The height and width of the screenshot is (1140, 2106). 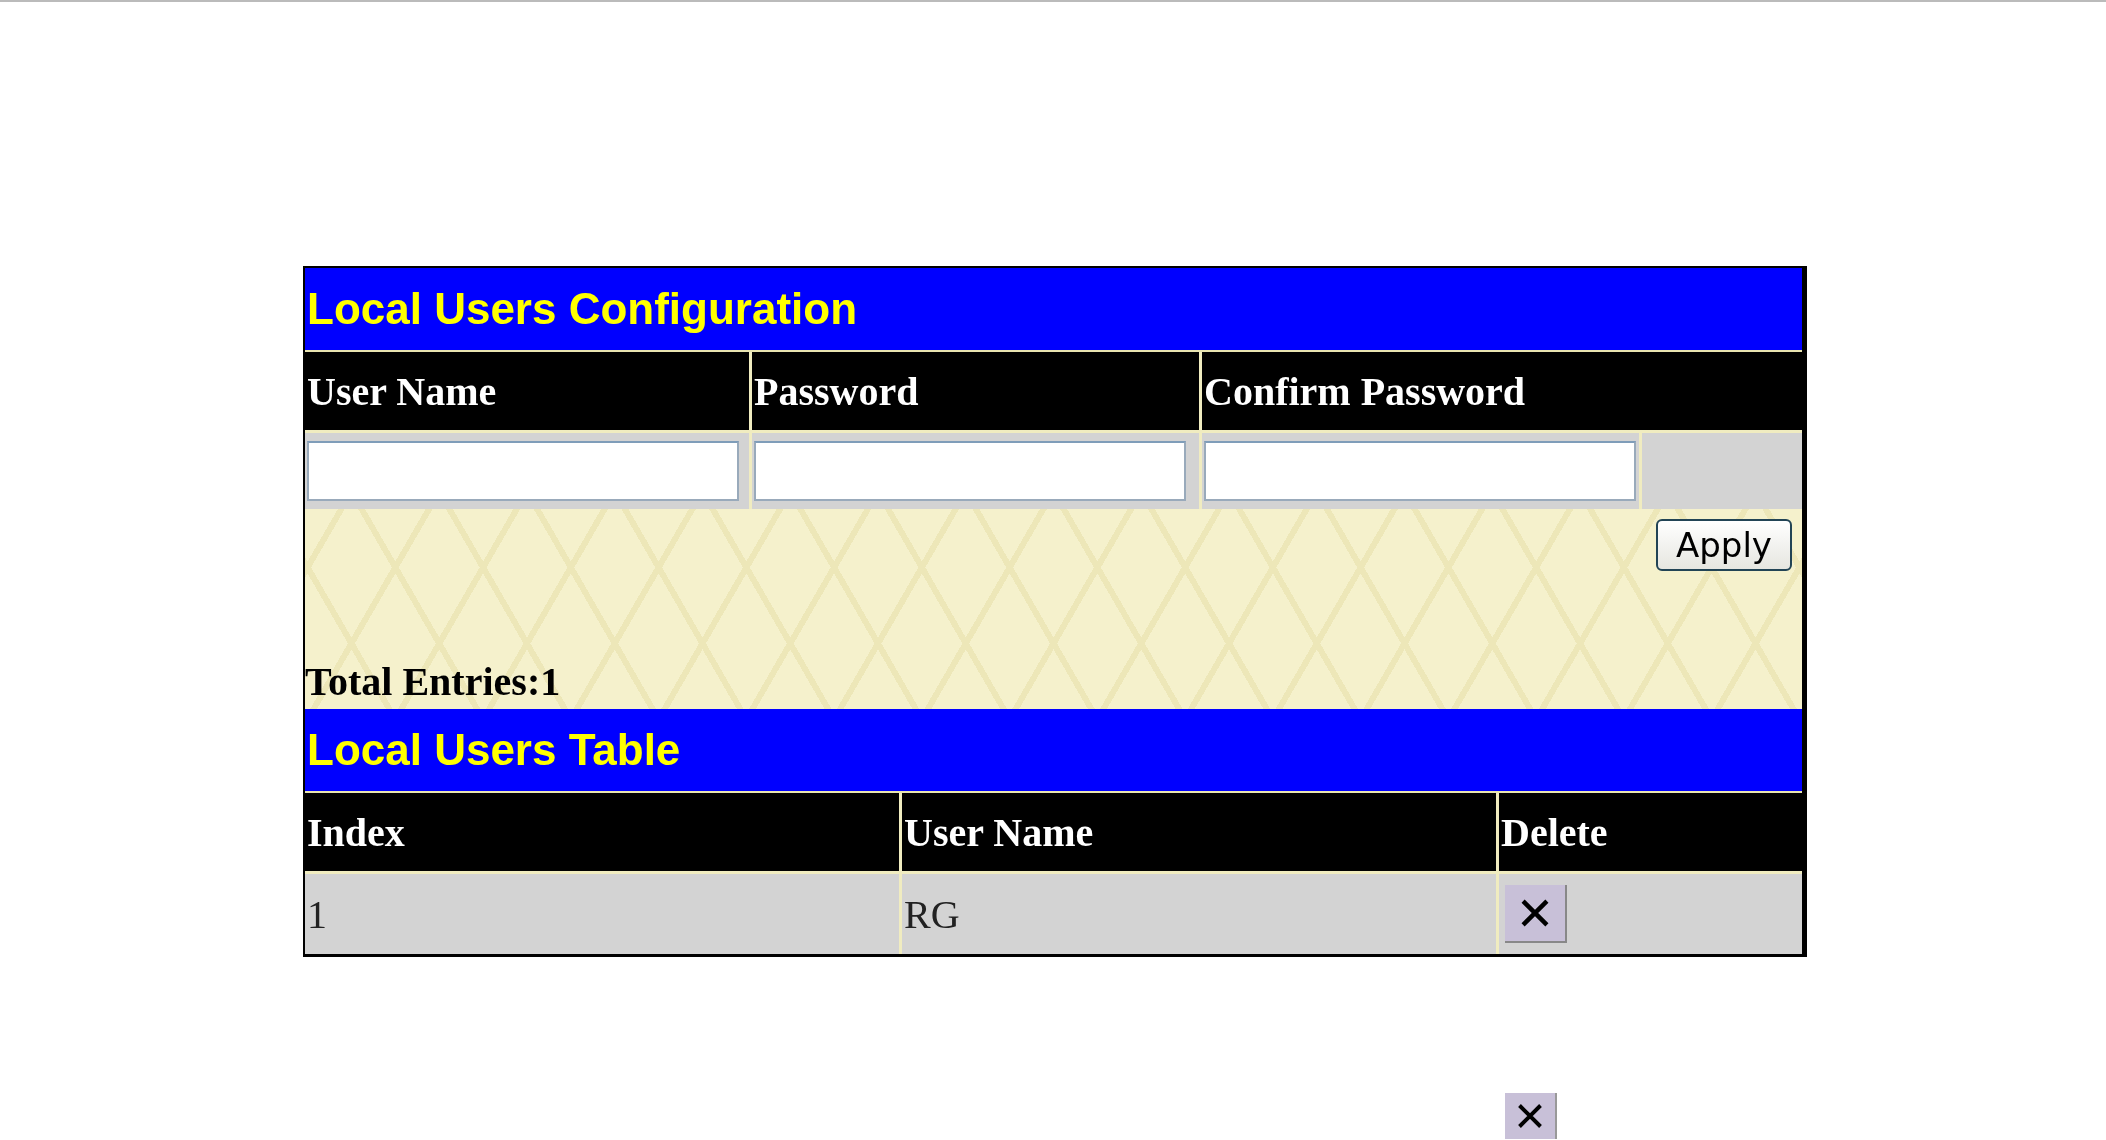 What do you see at coordinates (1554, 832) in the screenshot?
I see `column-header: Delete` at bounding box center [1554, 832].